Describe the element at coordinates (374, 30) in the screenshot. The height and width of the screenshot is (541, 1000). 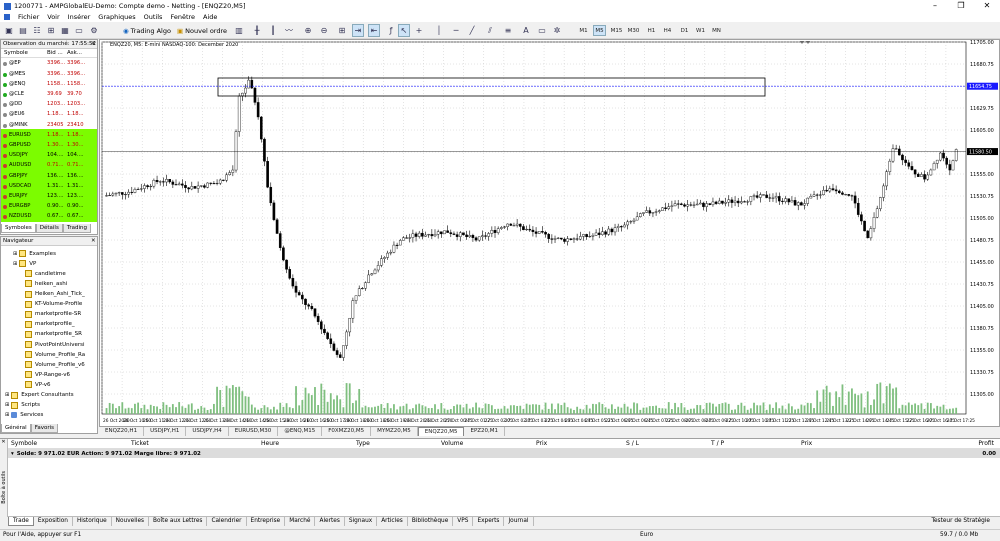
I see `chart-shift-icon: ⇤` at that location.